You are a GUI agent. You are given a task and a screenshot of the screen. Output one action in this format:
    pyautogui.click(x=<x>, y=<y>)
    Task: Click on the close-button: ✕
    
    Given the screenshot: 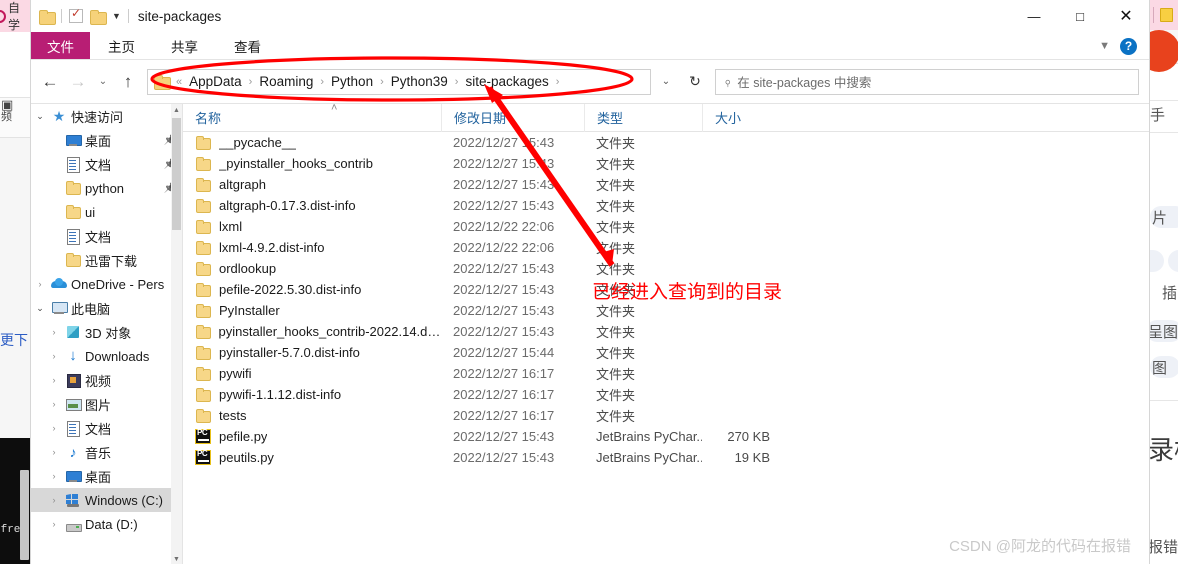 What is the action you would take?
    pyautogui.click(x=1126, y=16)
    